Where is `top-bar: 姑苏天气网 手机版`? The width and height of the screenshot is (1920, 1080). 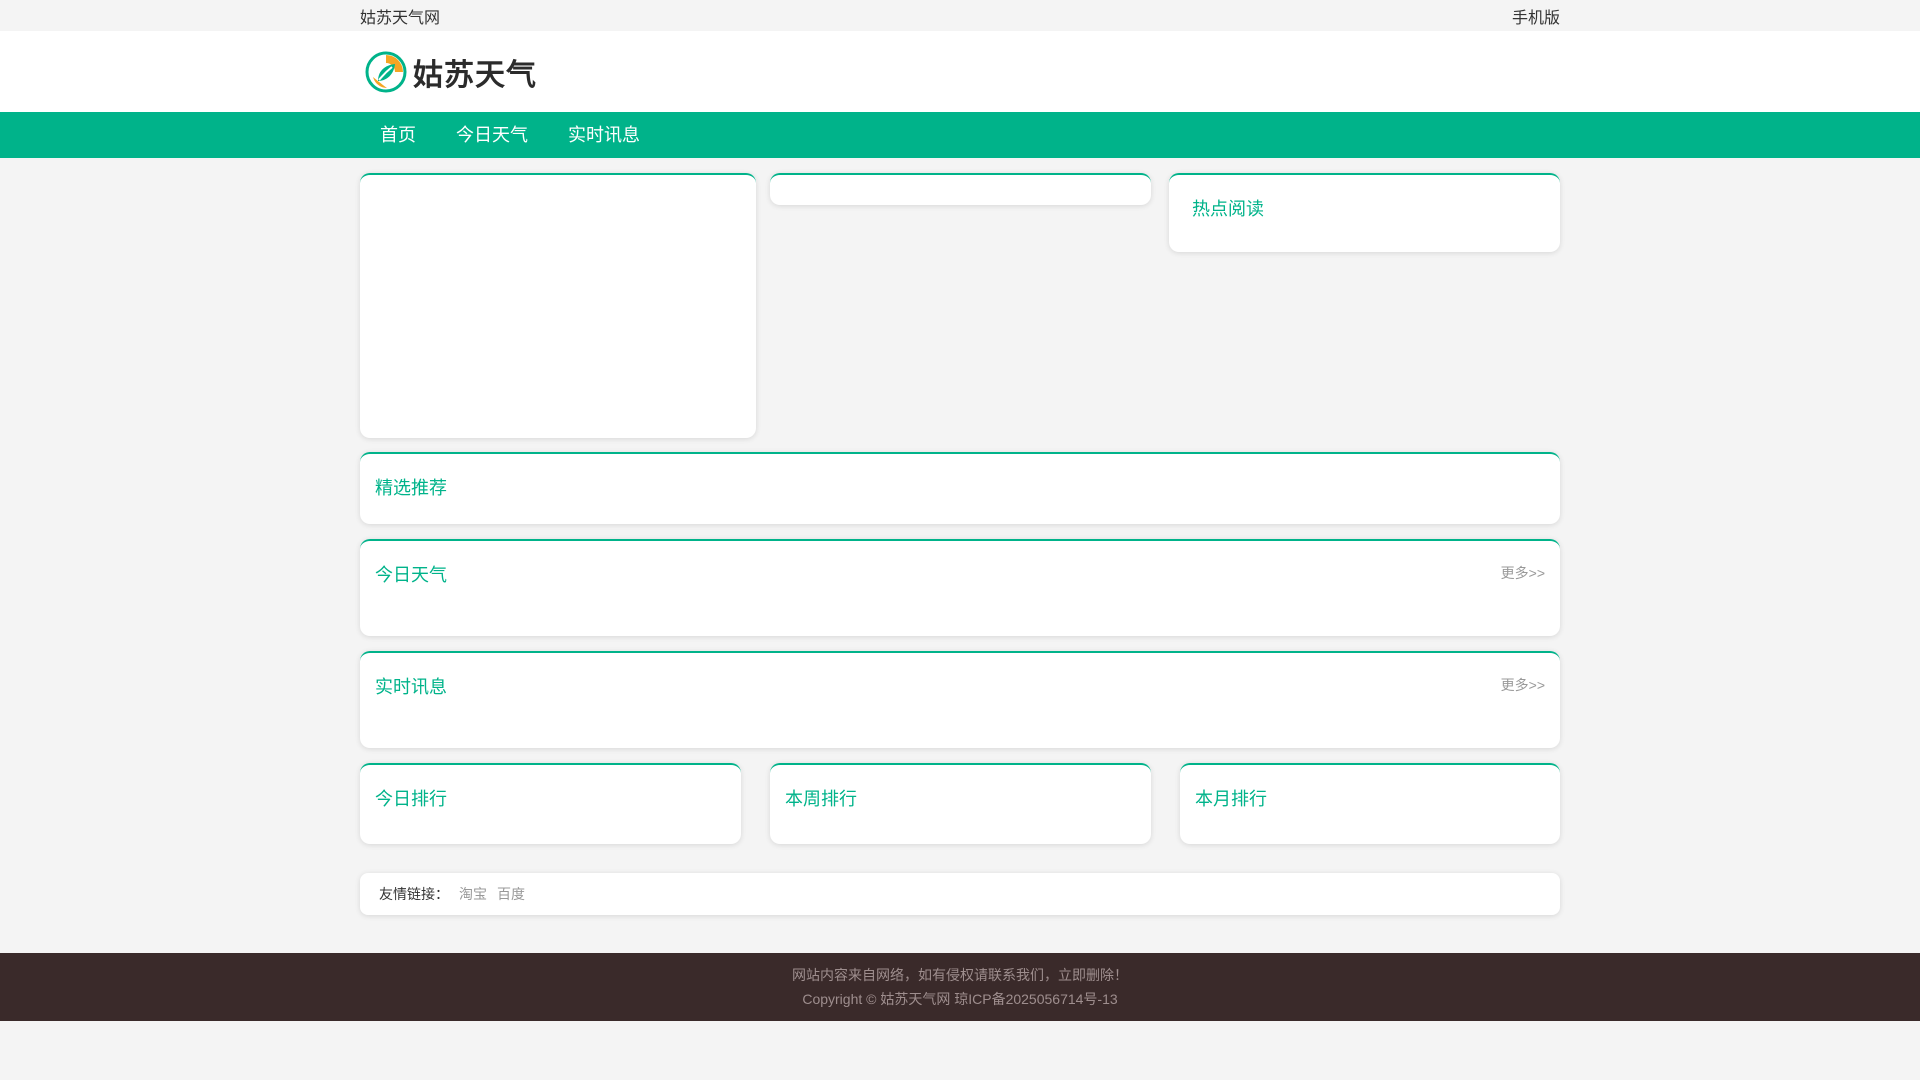
top-bar: 姑苏天气网 手机版 is located at coordinates (960, 15).